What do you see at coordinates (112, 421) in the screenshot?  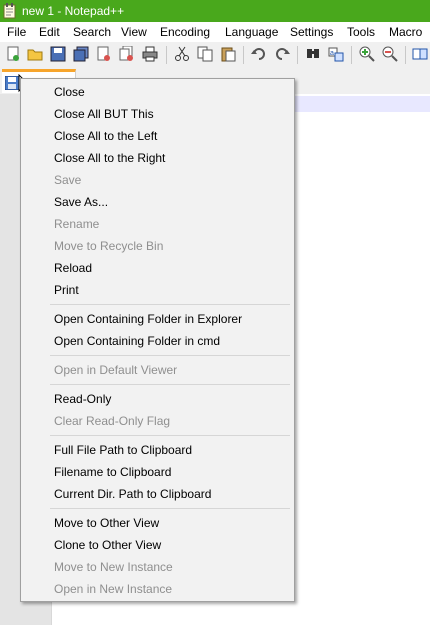 I see `menu-item-clear-read-only: Clear Read-Only Flag` at bounding box center [112, 421].